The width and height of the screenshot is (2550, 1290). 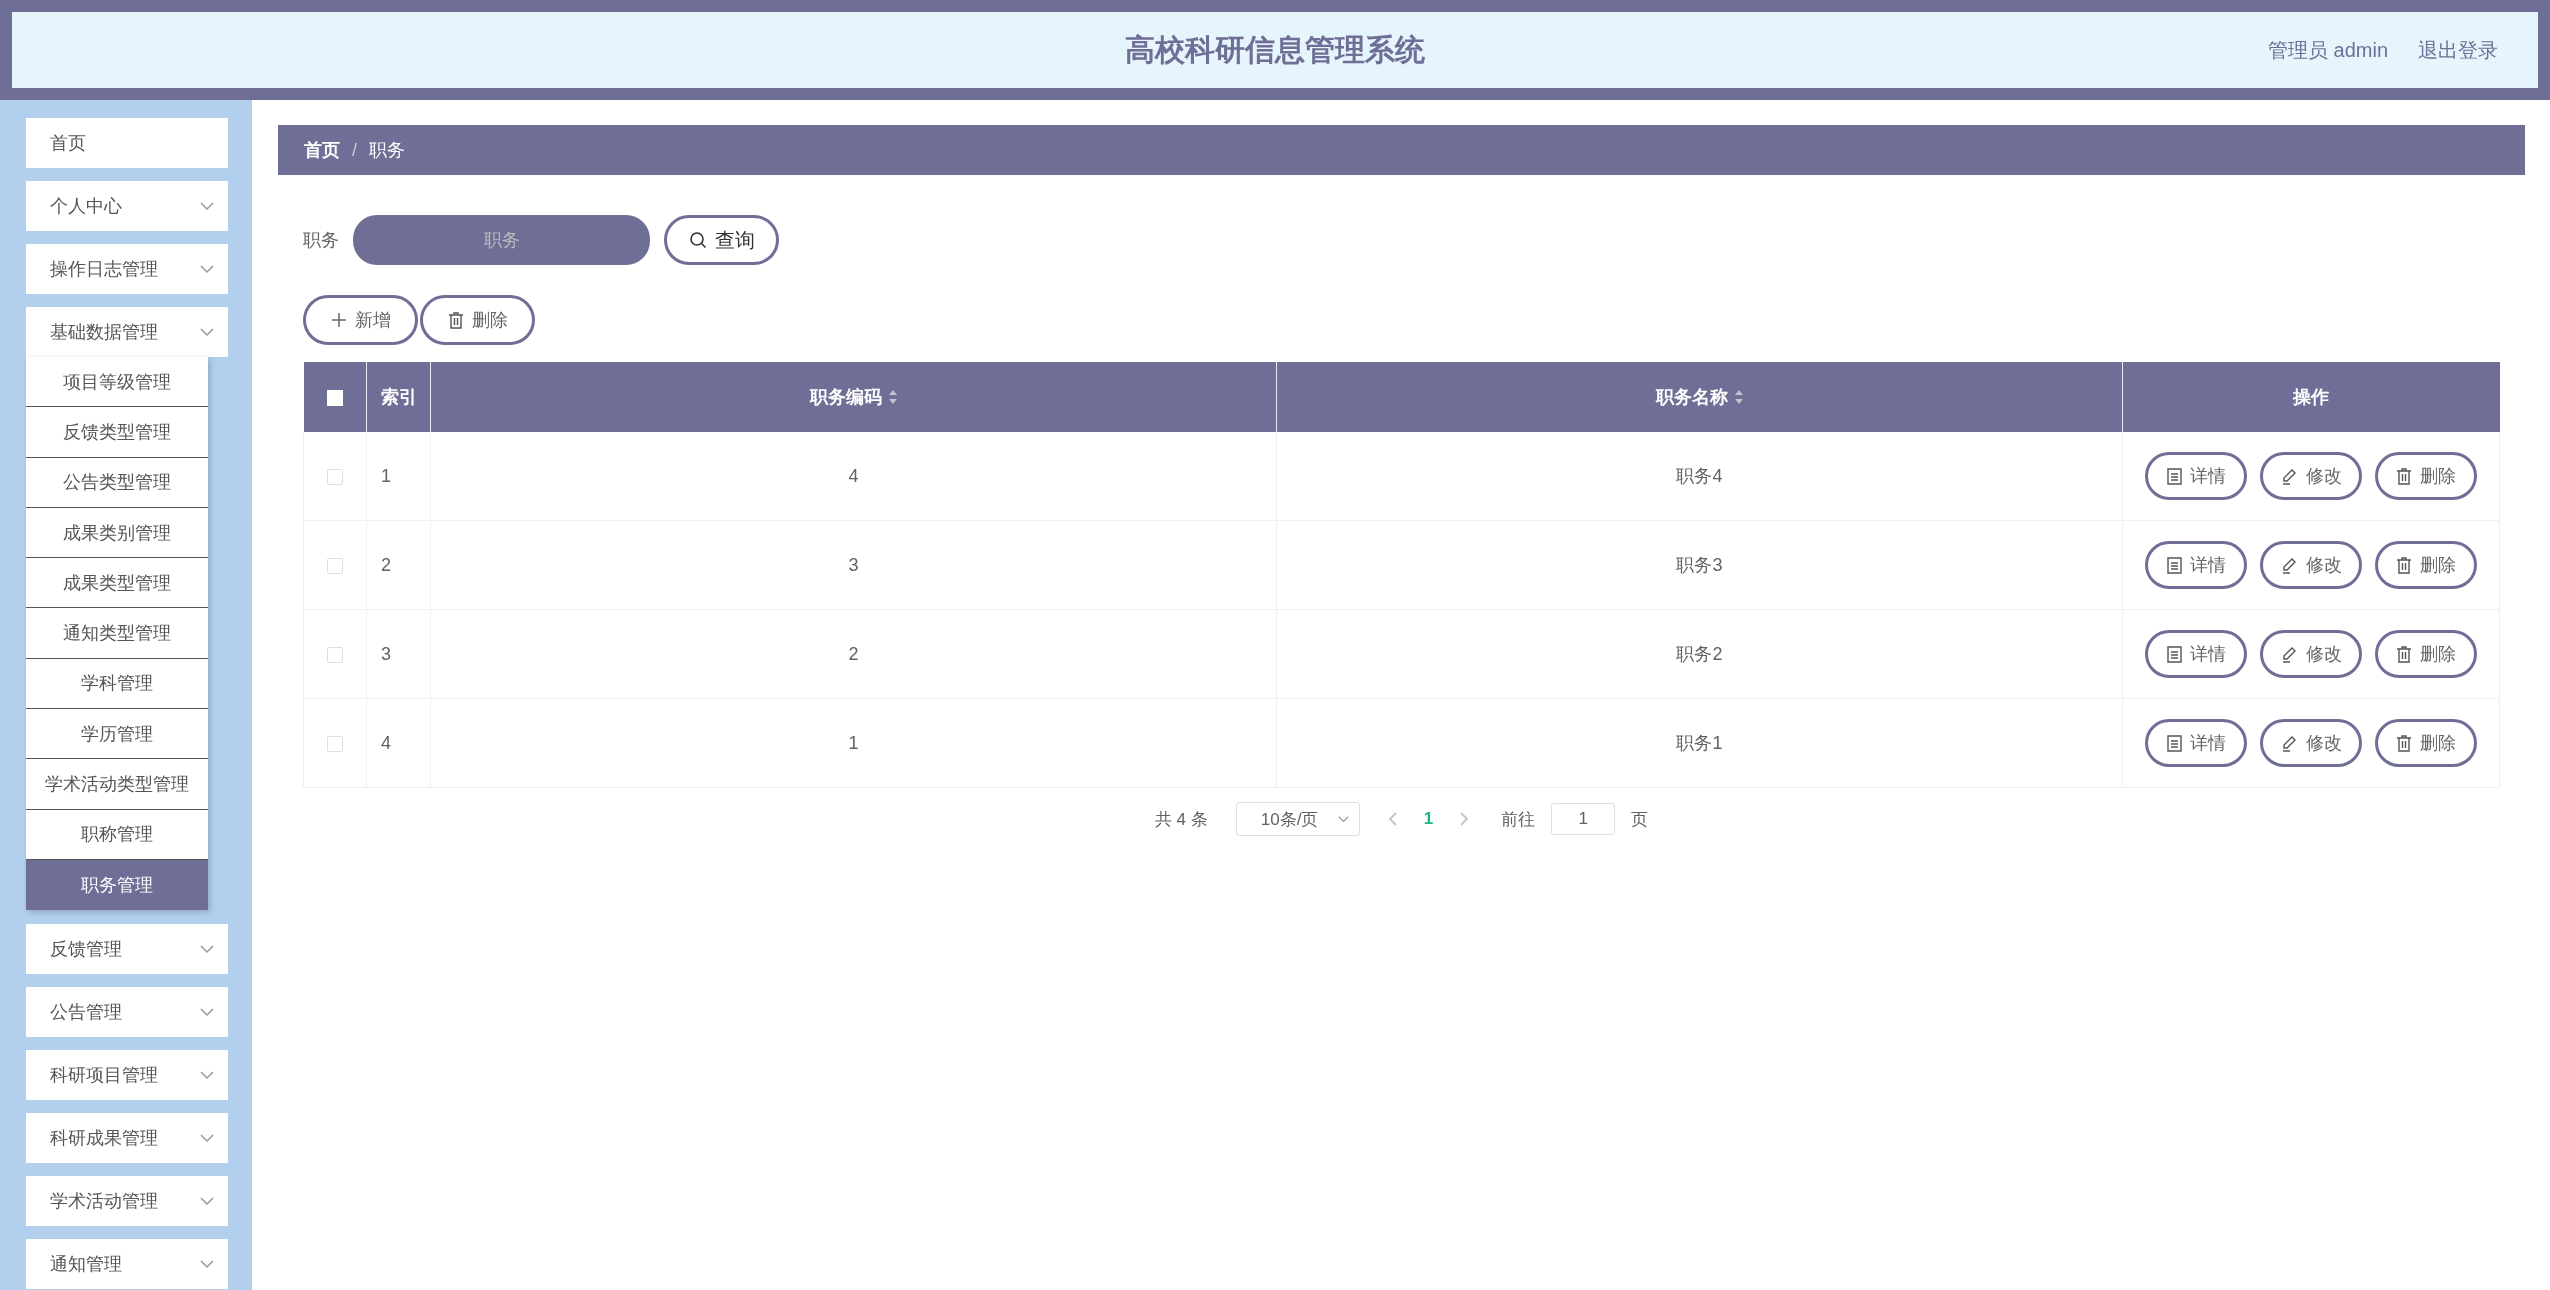 What do you see at coordinates (127, 269) in the screenshot?
I see `menu-item: 操作日志管理` at bounding box center [127, 269].